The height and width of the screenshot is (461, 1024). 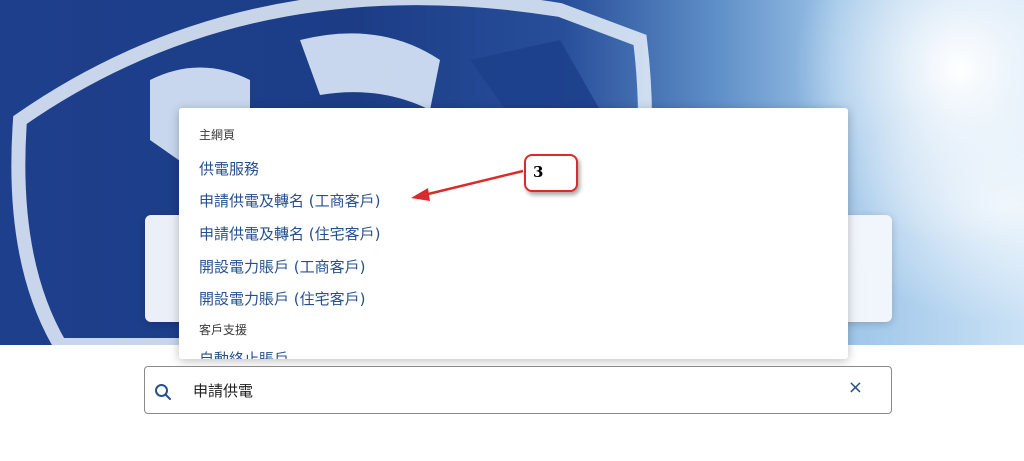 What do you see at coordinates (229, 168) in the screenshot?
I see `suggestion-item: 供電服務` at bounding box center [229, 168].